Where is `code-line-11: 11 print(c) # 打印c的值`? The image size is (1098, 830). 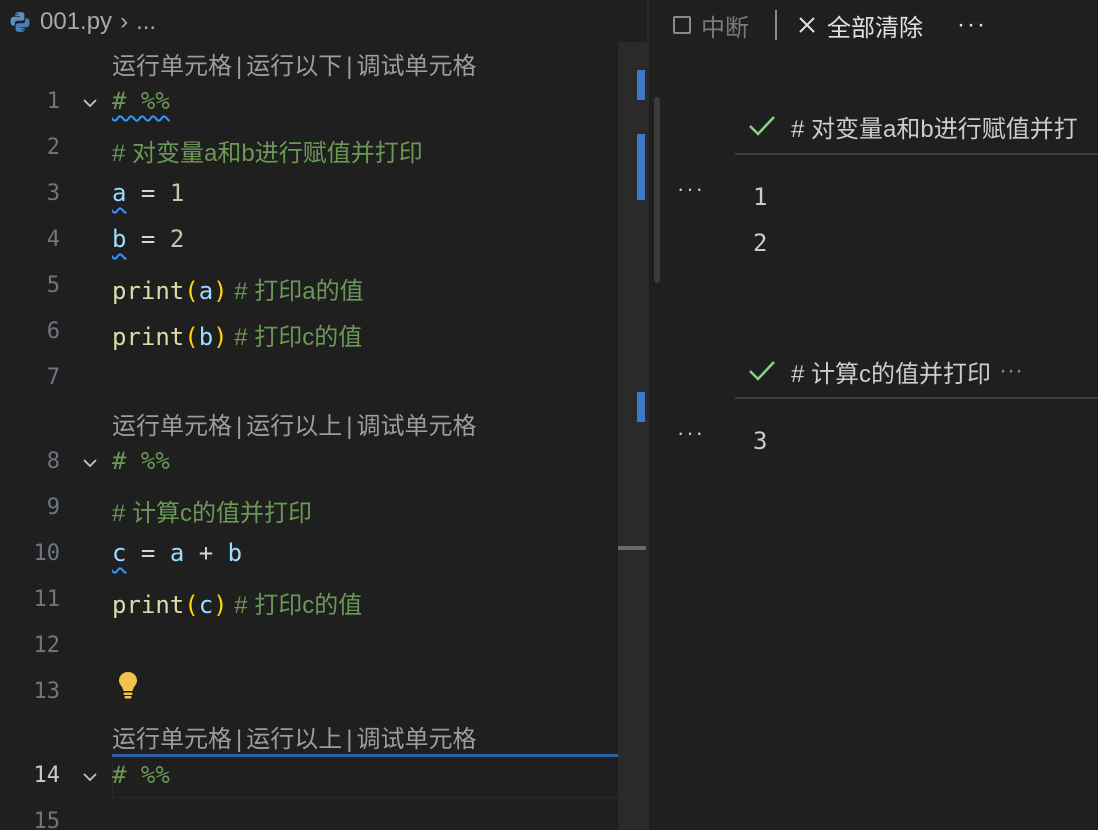 code-line-11: 11 print(c) # 打印c的值 is located at coordinates (309, 602).